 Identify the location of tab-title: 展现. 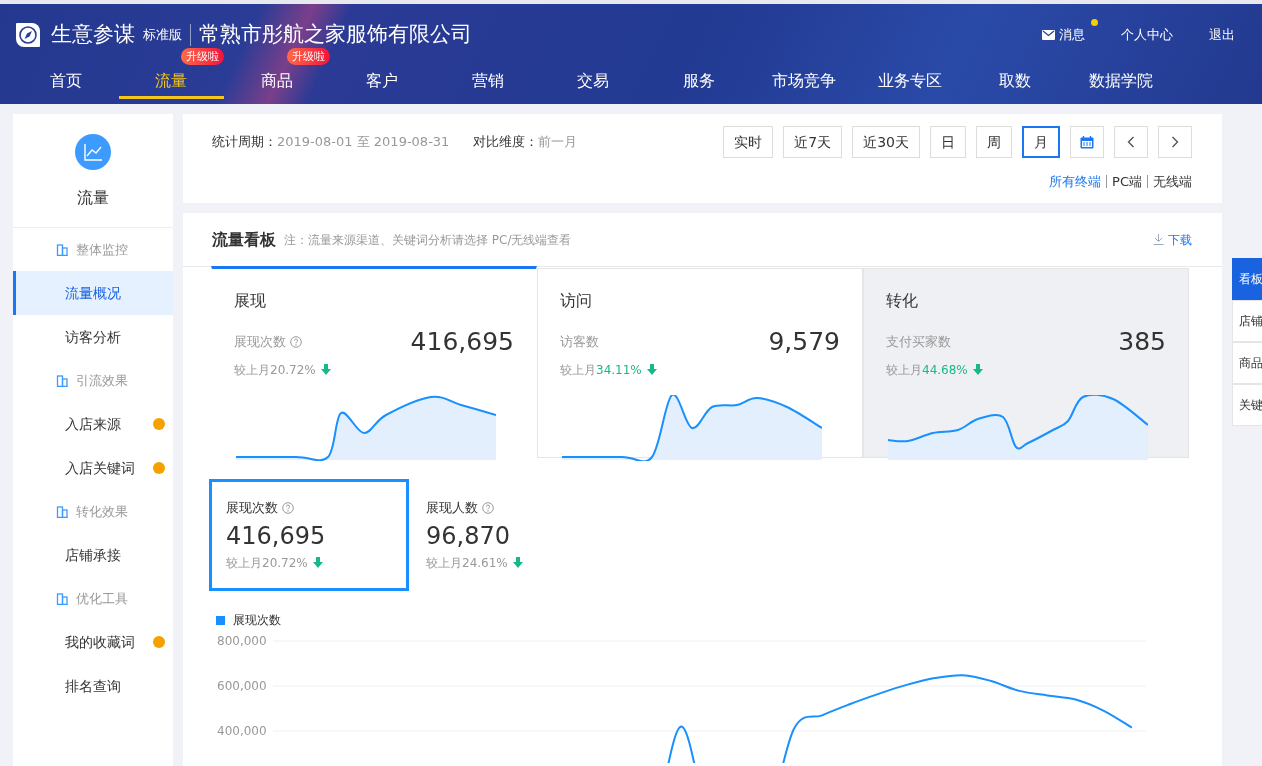
(250, 301).